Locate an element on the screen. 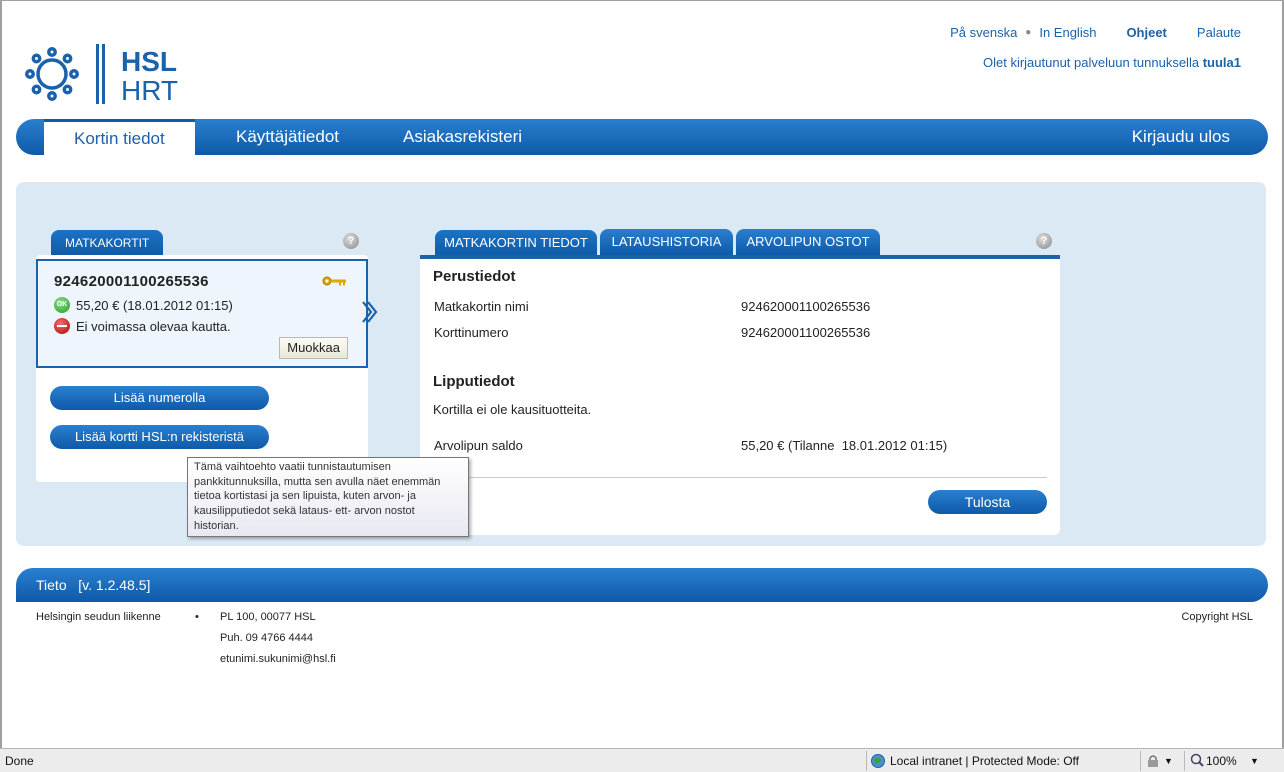  link-english: In English is located at coordinates (1067, 32).